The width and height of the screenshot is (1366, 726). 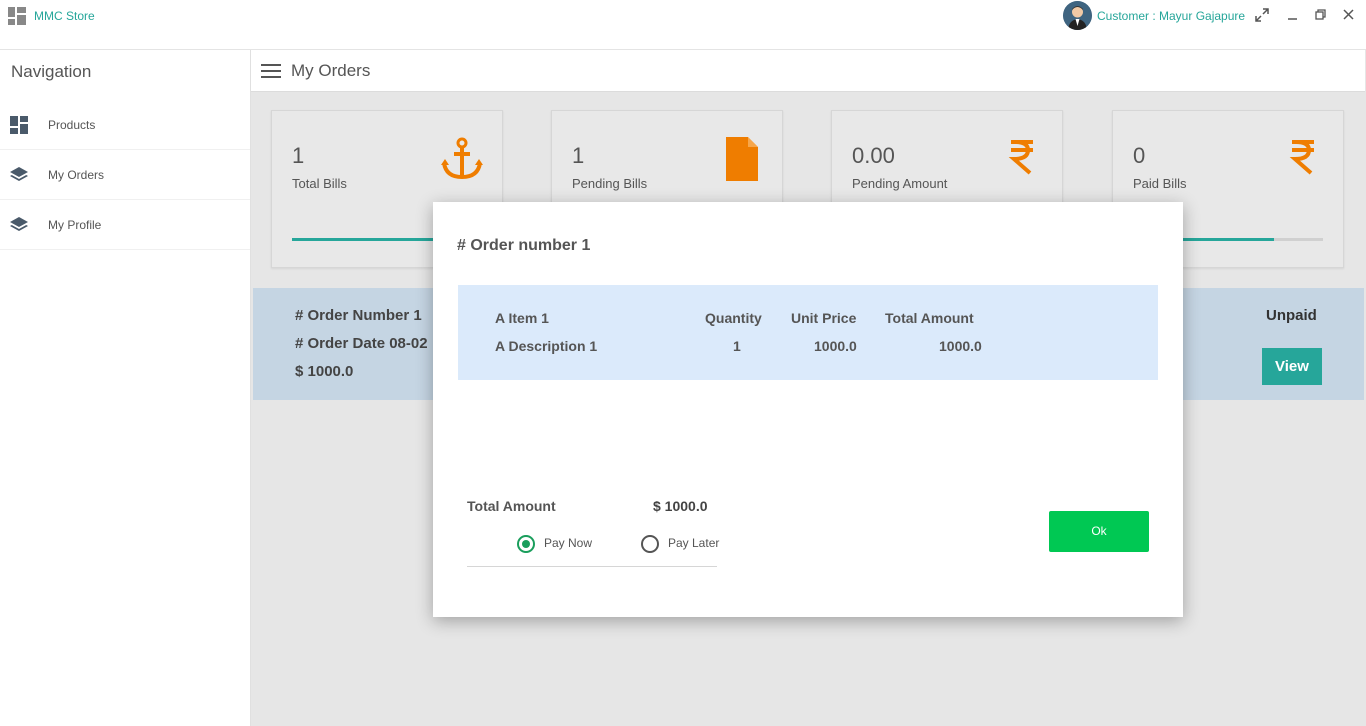 I want to click on app-logo-icon, so click(x=17, y=16).